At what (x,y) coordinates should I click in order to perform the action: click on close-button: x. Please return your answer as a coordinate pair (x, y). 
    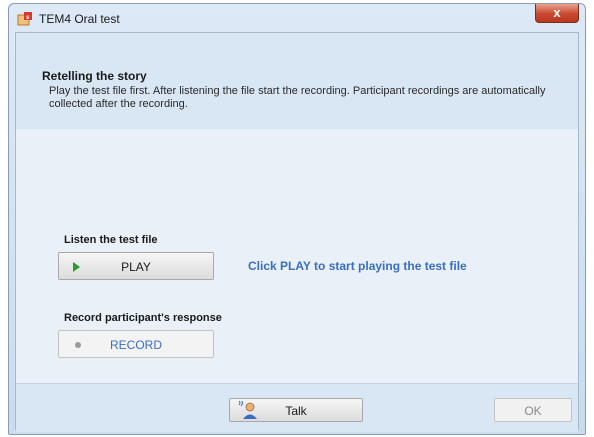
    Looking at the image, I should click on (557, 13).